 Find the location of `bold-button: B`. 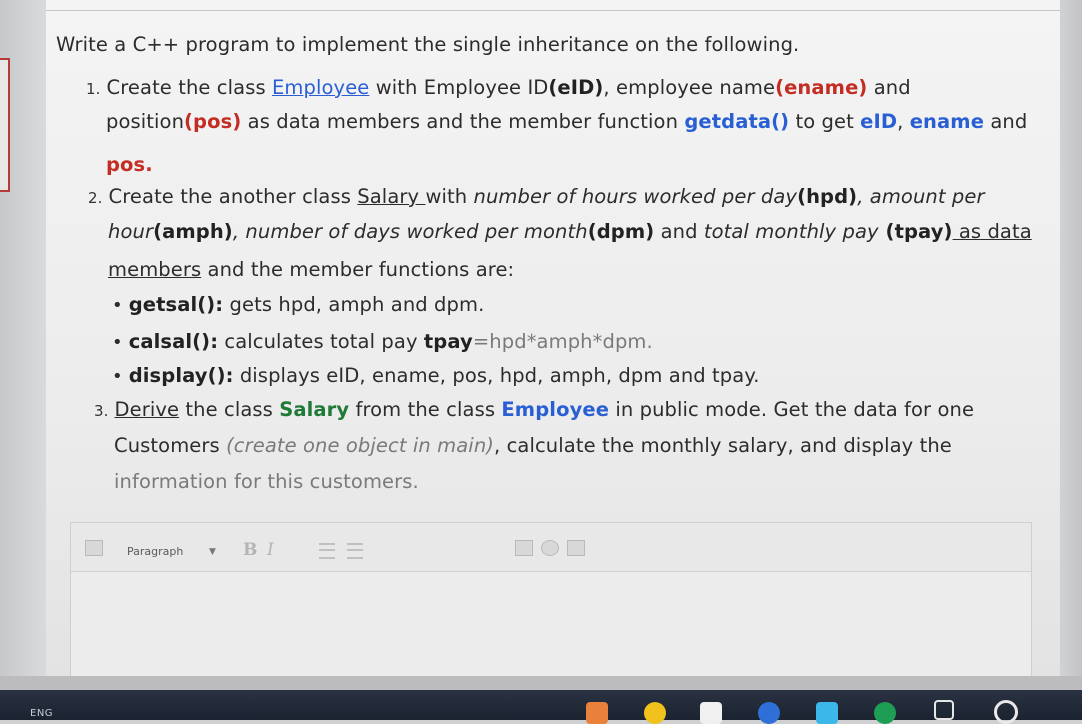

bold-button: B is located at coordinates (250, 550).